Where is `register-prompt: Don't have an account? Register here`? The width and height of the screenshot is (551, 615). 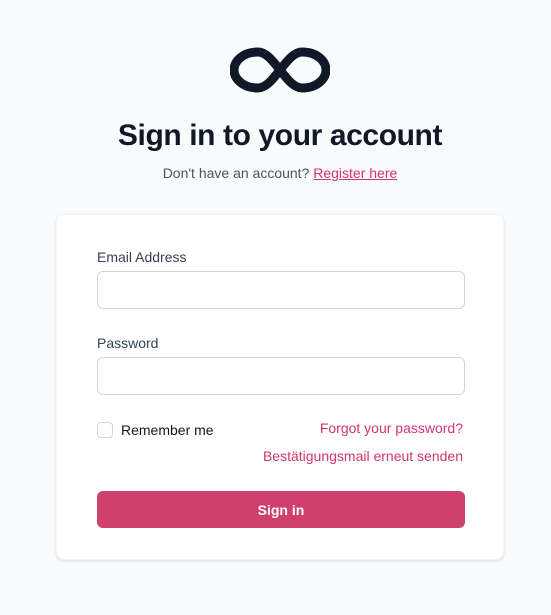 register-prompt: Don't have an account? Register here is located at coordinates (275, 173).